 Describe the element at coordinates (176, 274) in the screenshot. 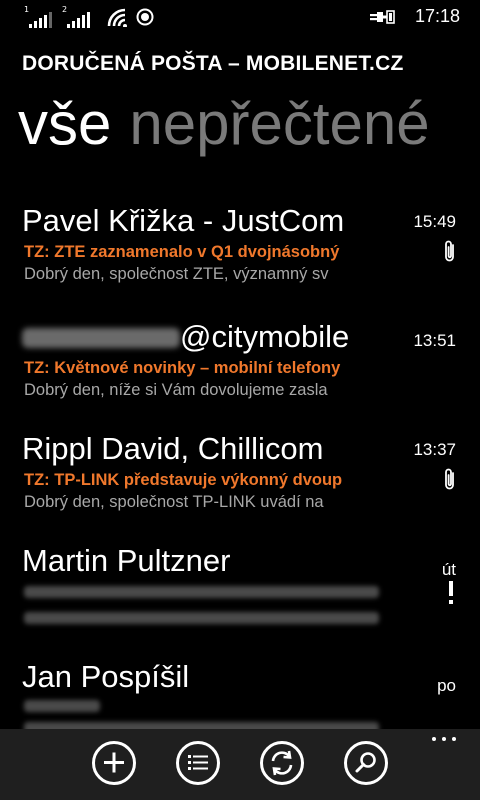

I see `message-preview: Dobrý den, společnost ZTE, významný sv` at that location.